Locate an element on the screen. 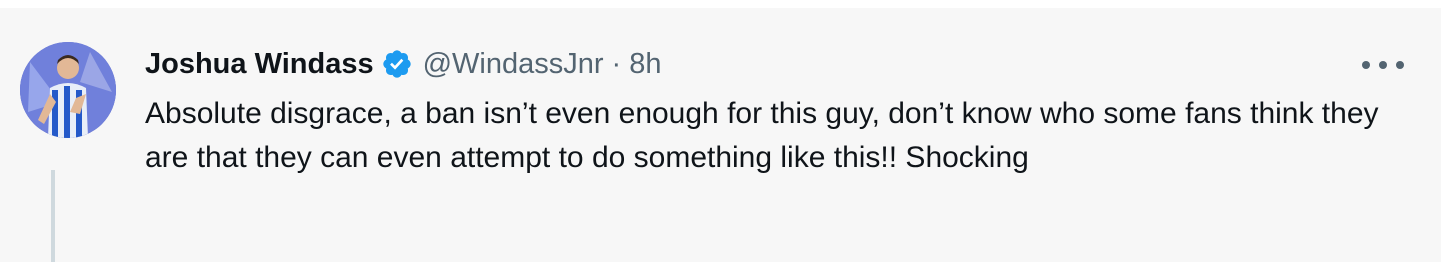 This screenshot has height=262, width=1453. verified-badge-icon is located at coordinates (397, 64).